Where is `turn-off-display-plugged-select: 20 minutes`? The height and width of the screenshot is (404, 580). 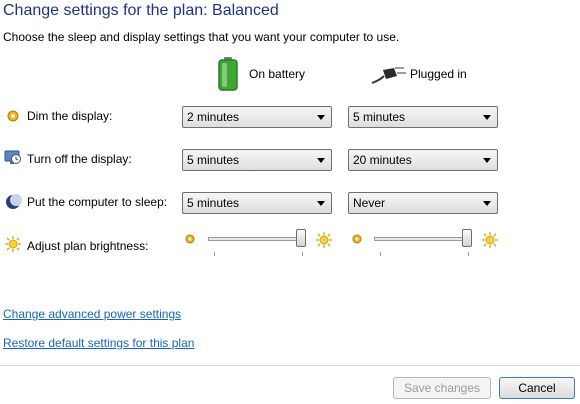 turn-off-display-plugged-select: 20 minutes is located at coordinates (423, 160).